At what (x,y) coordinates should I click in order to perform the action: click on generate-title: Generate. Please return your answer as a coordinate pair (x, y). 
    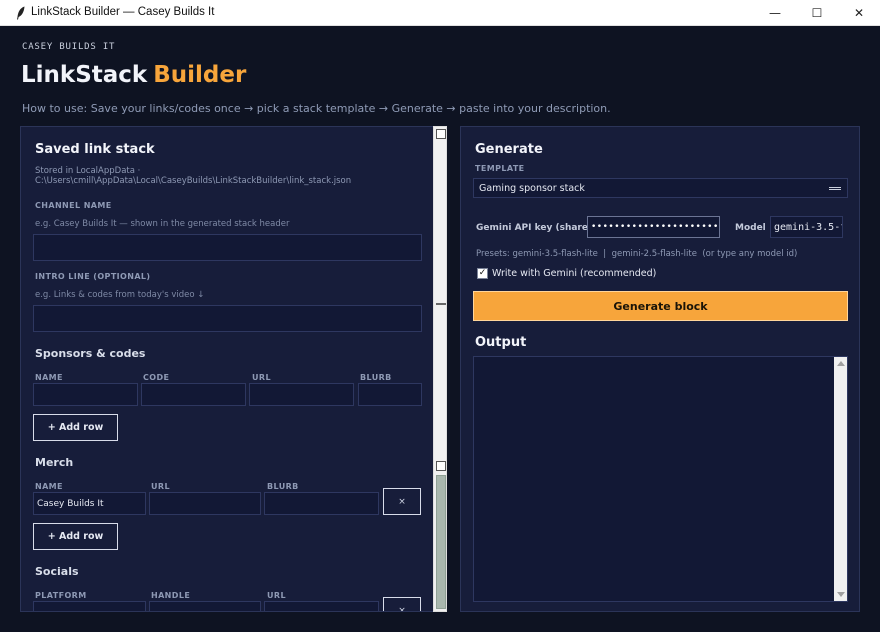
    Looking at the image, I should click on (509, 149).